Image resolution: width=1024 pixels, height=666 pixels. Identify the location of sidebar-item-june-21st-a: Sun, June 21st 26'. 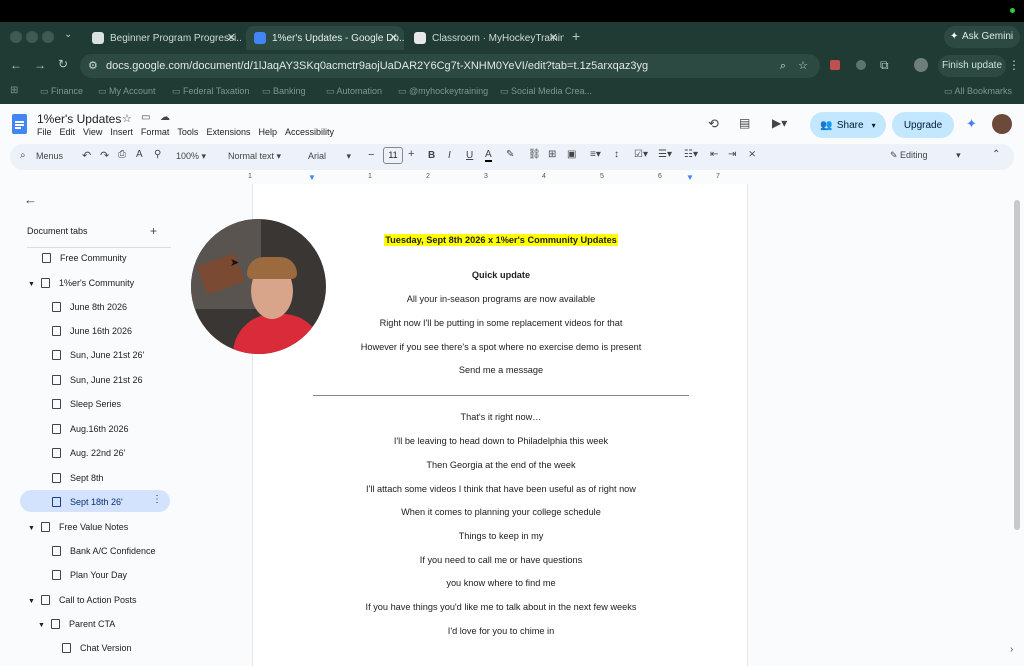
(98, 355).